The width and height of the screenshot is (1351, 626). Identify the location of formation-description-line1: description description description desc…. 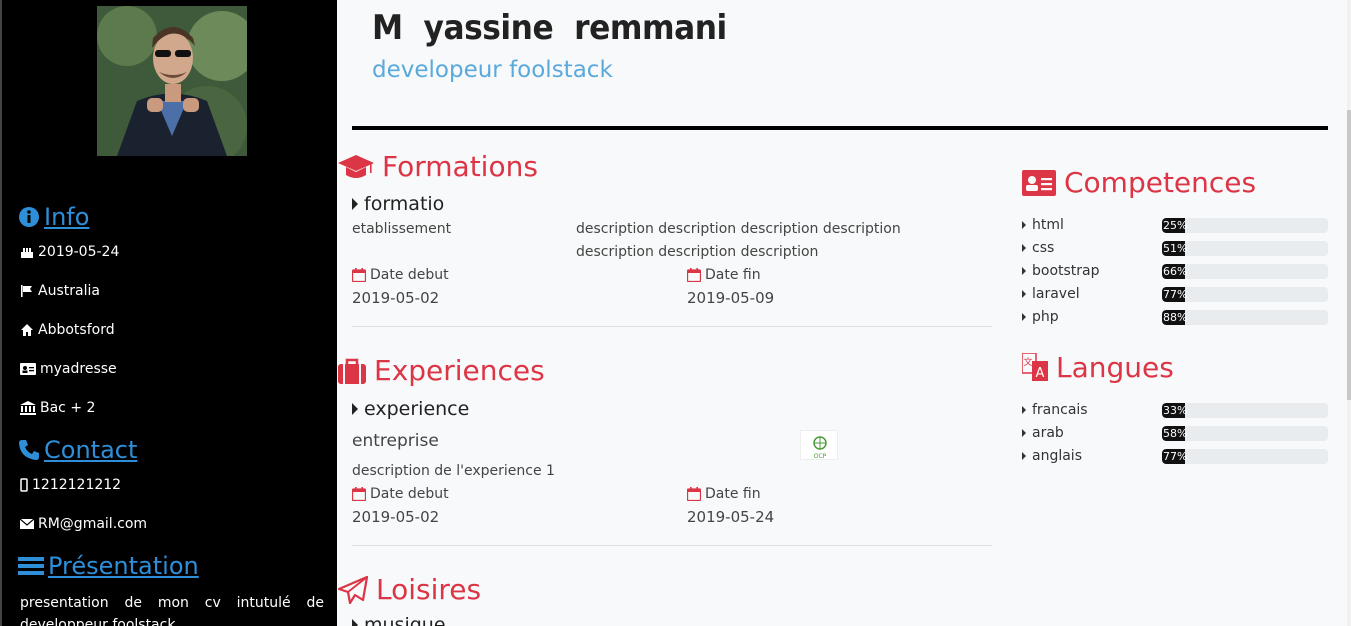
(738, 229).